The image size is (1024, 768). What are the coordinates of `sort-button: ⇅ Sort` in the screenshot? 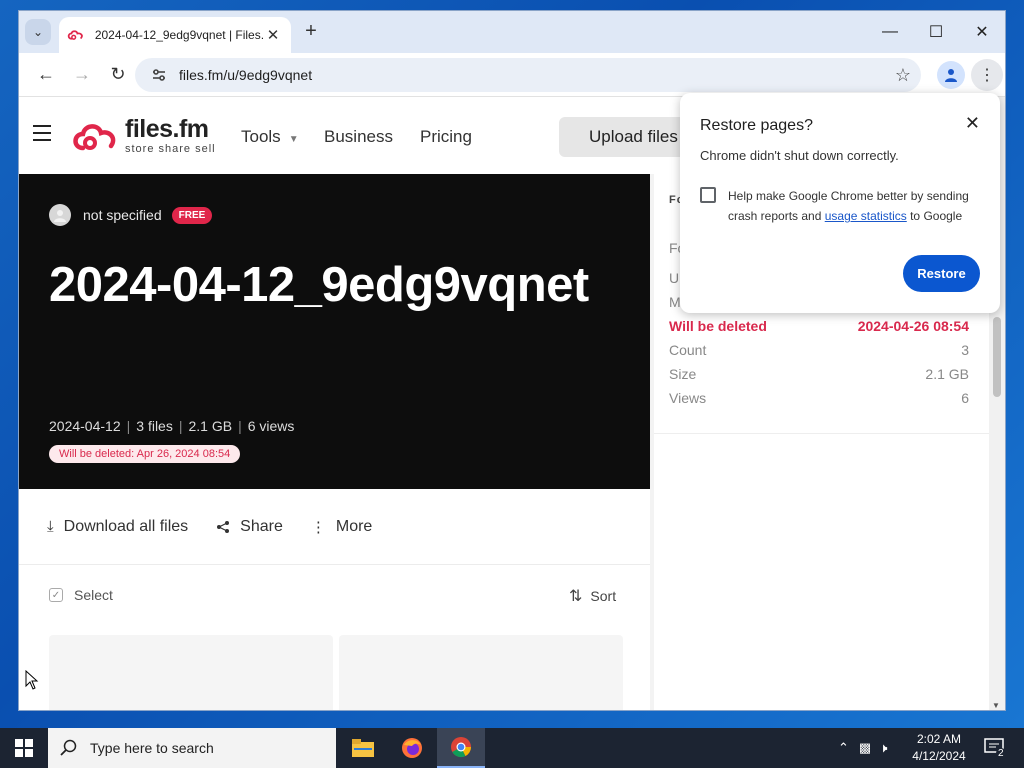 It's located at (592, 596).